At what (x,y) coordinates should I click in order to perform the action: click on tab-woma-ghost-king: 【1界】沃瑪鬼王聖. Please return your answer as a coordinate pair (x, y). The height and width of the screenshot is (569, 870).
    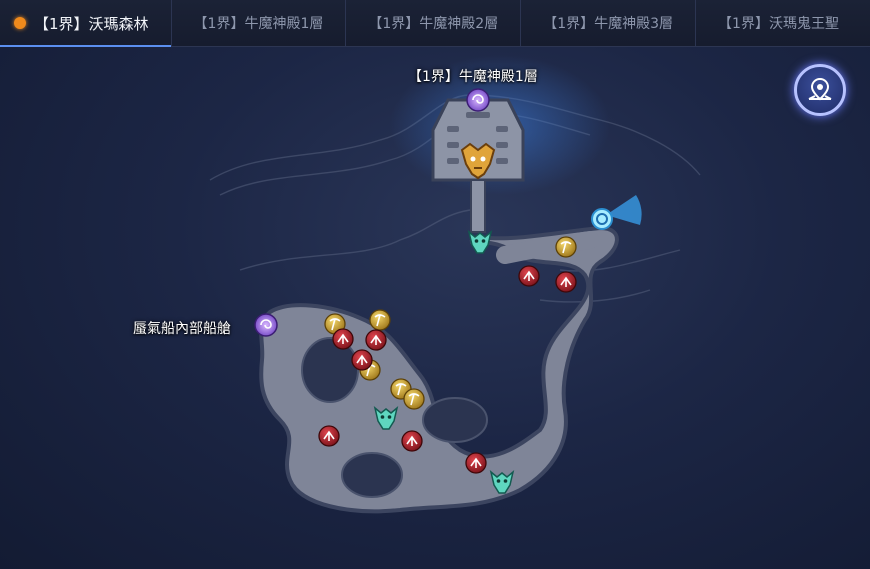
    Looking at the image, I should click on (778, 23).